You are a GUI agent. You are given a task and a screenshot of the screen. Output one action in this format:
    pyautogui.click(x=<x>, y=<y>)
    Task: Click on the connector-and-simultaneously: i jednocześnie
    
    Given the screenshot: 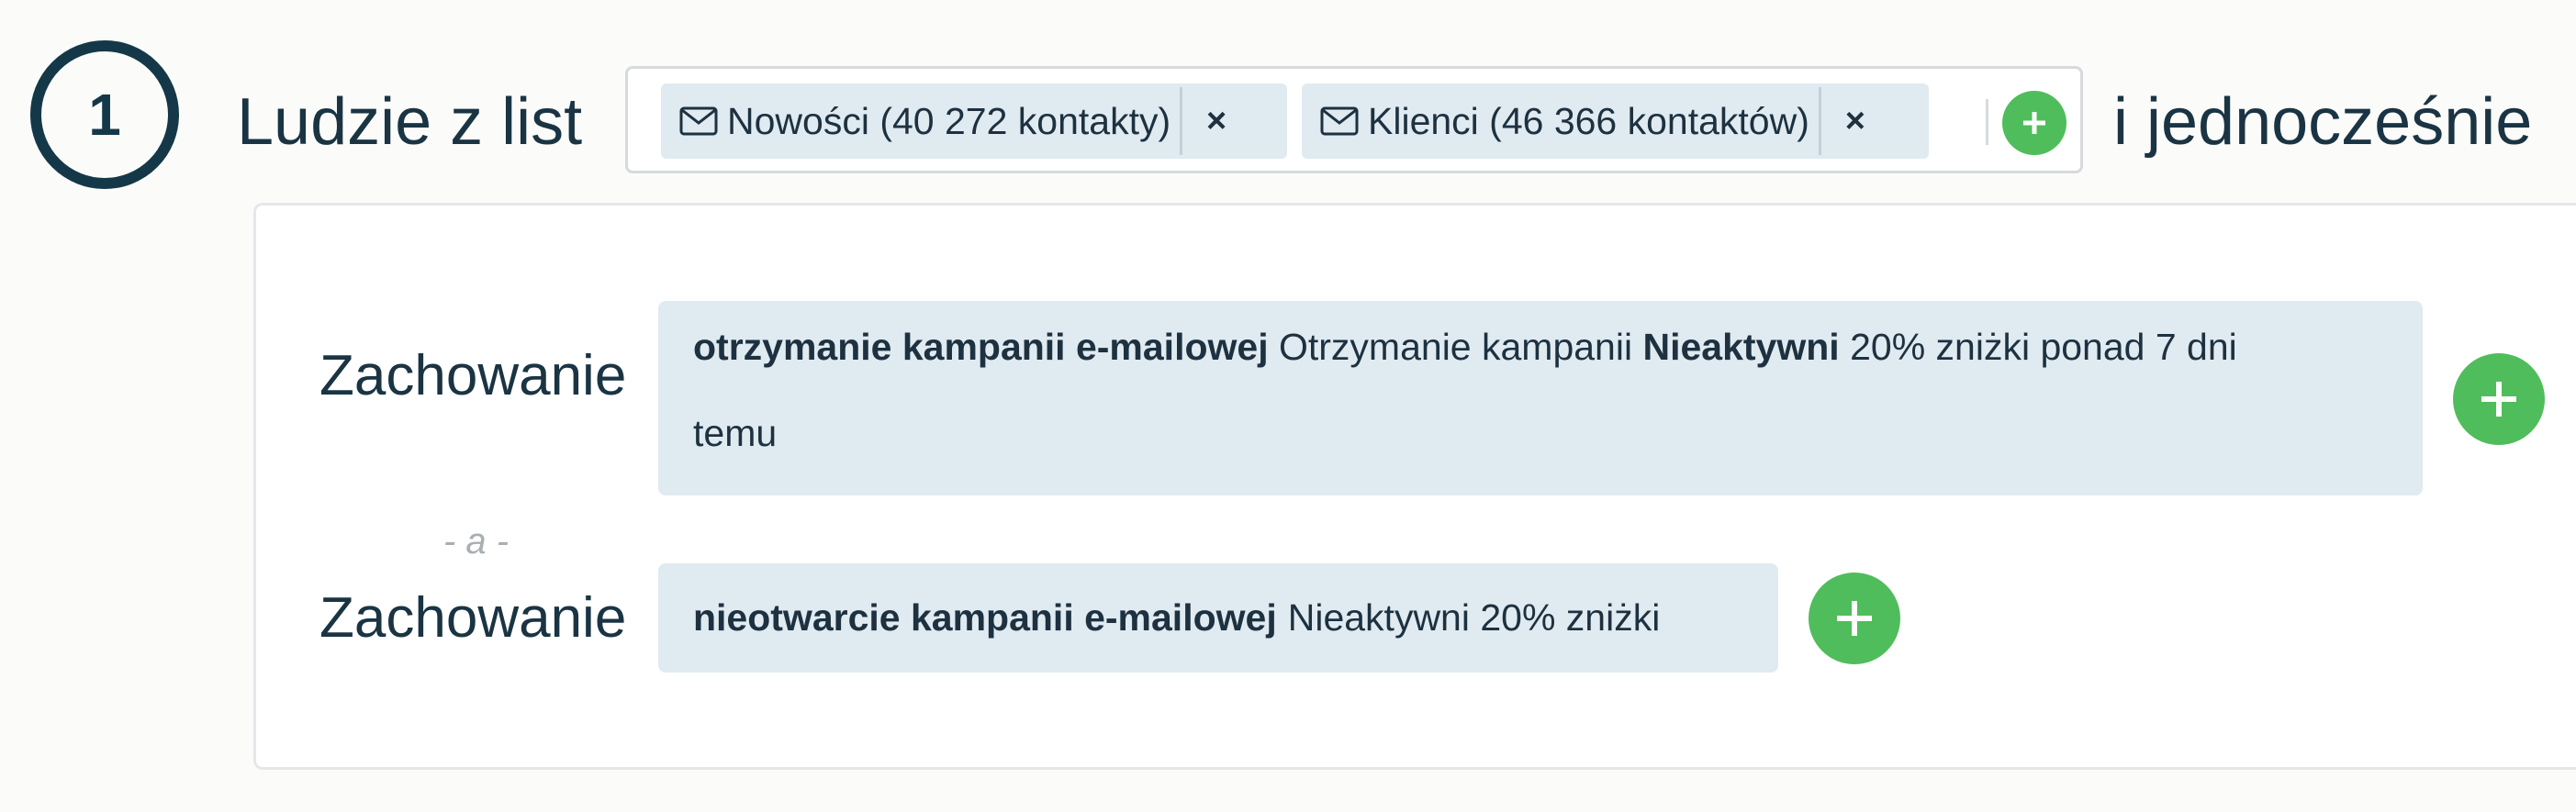 What is the action you would take?
    pyautogui.click(x=2323, y=122)
    